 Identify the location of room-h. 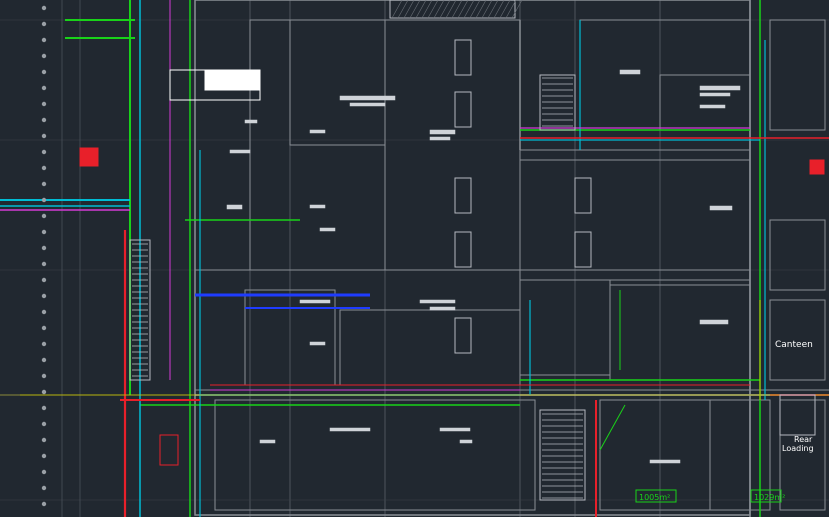
(375, 455).